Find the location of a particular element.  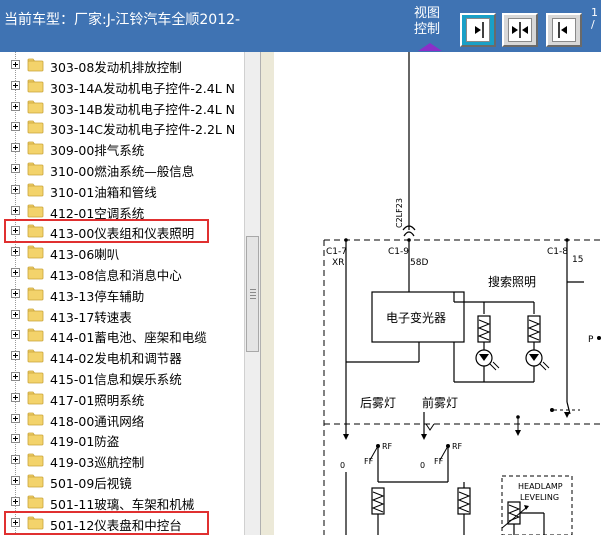

tree-item: 501-11玻璃、车架和机械 is located at coordinates (122, 502).